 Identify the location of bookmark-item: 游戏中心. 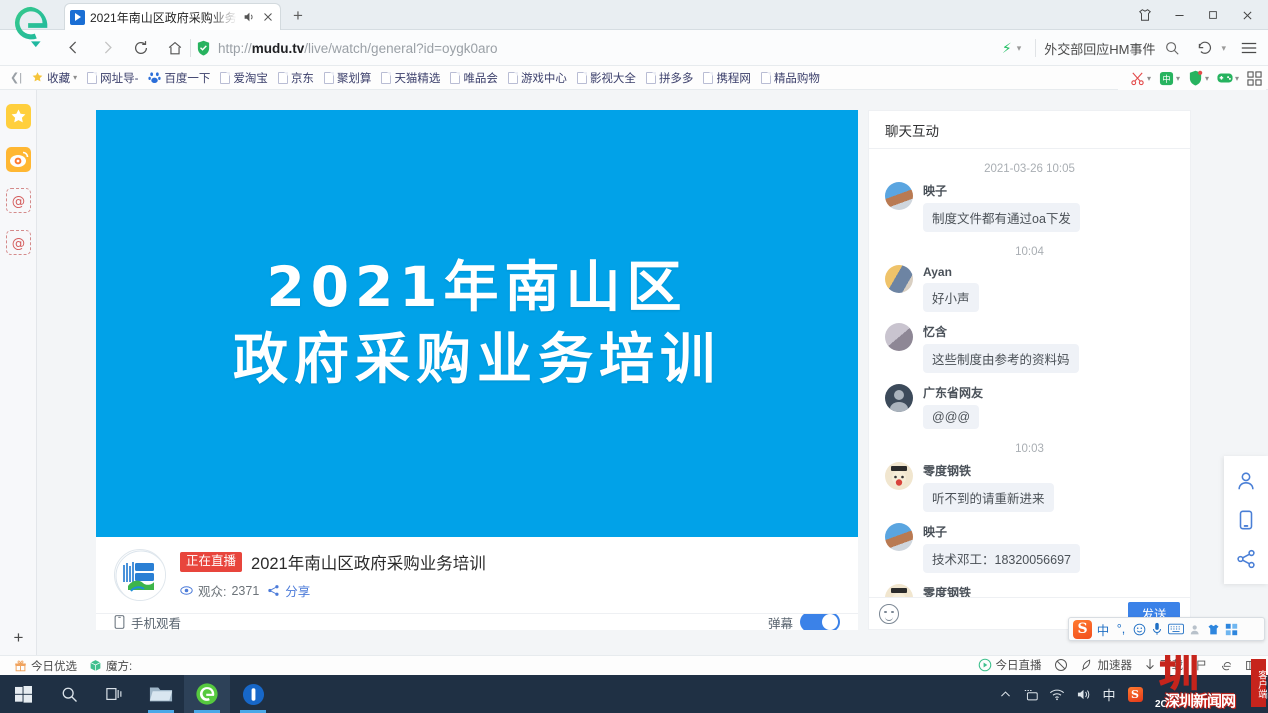
(537, 78).